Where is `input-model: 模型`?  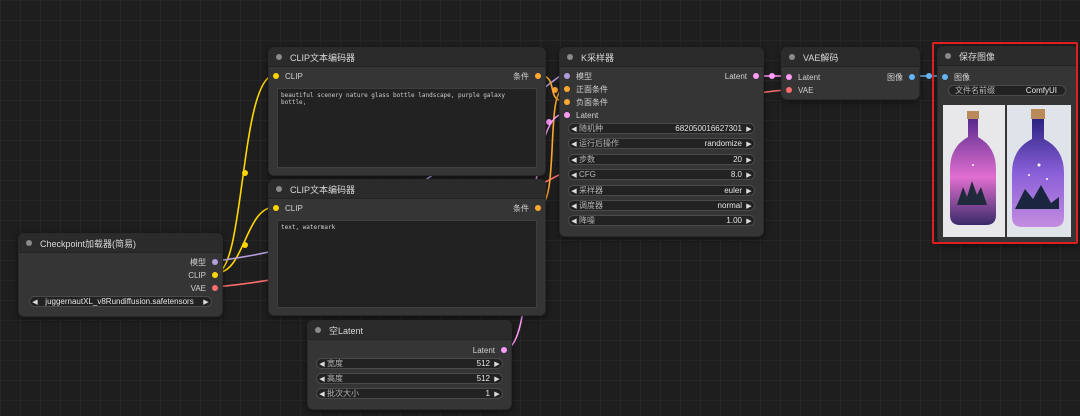 input-model: 模型 is located at coordinates (578, 76).